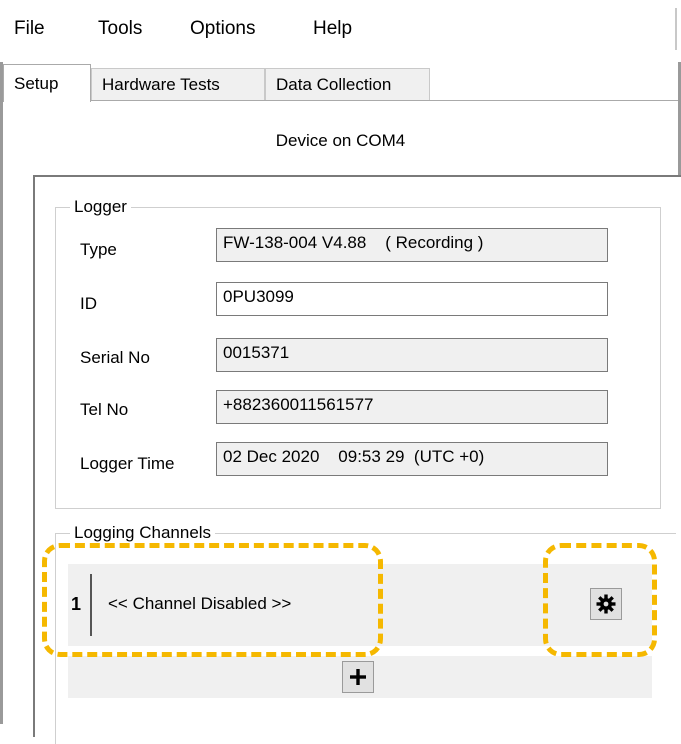 This screenshot has height=744, width=681. Describe the element at coordinates (412, 245) in the screenshot. I see `type-field: FW-138-004 V4.88 ( Recording )` at that location.